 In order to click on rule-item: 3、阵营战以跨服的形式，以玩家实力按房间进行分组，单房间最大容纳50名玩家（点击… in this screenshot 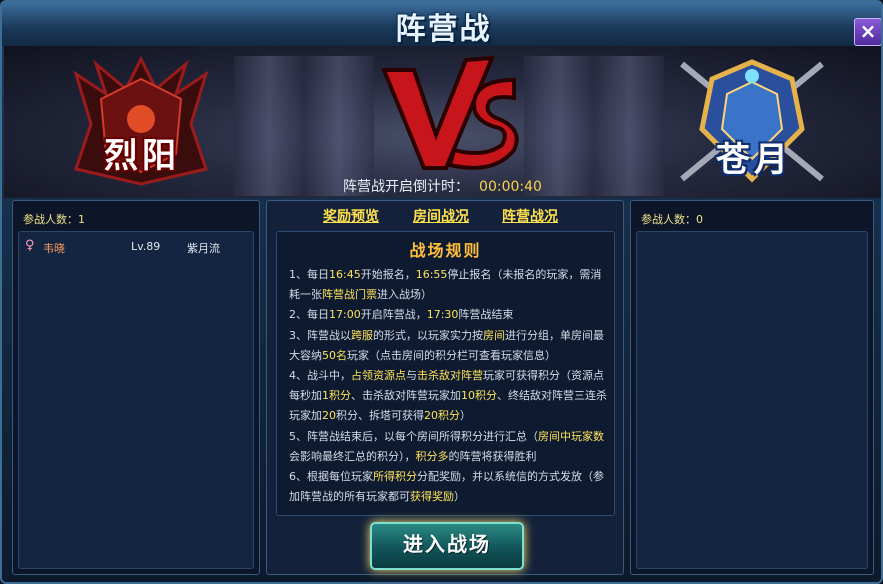, I will do `click(448, 346)`.